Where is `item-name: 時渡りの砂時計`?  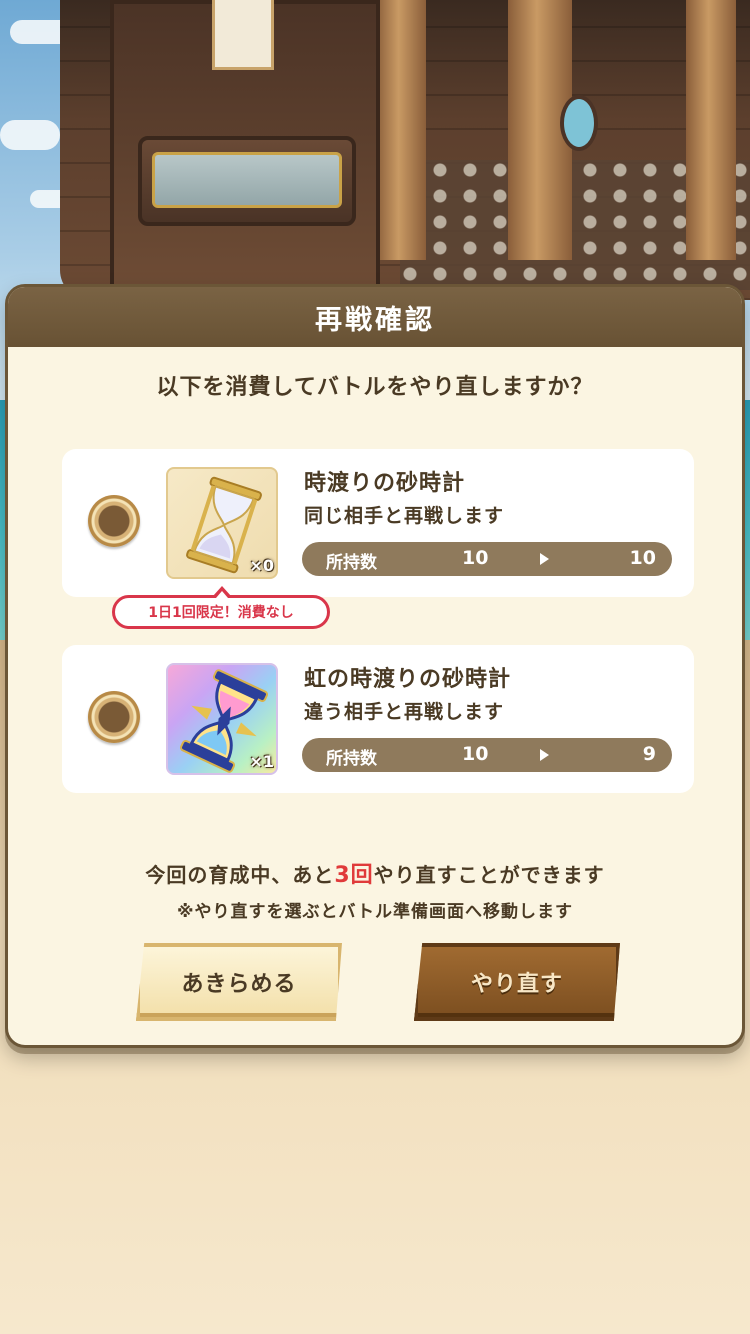
item-name: 時渡りの砂時計 is located at coordinates (385, 483).